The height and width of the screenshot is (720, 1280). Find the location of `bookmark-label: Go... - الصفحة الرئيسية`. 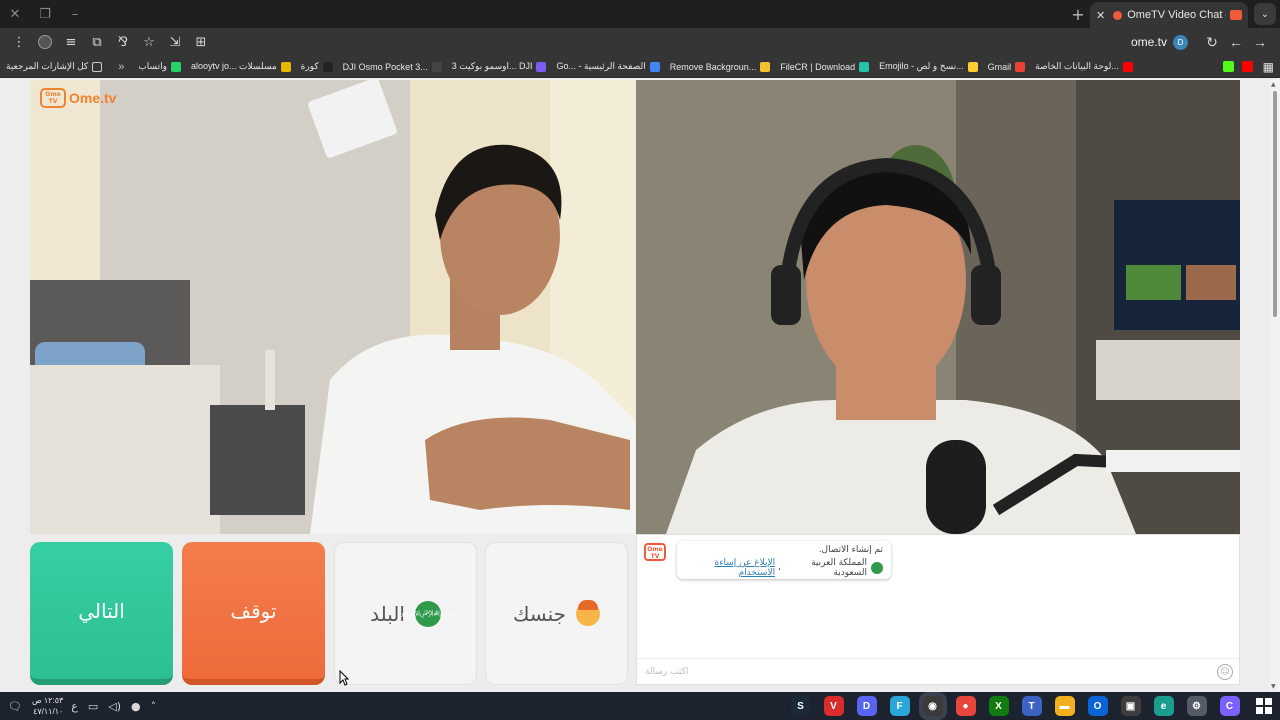

bookmark-label: Go... - الصفحة الرئيسية is located at coordinates (601, 66).